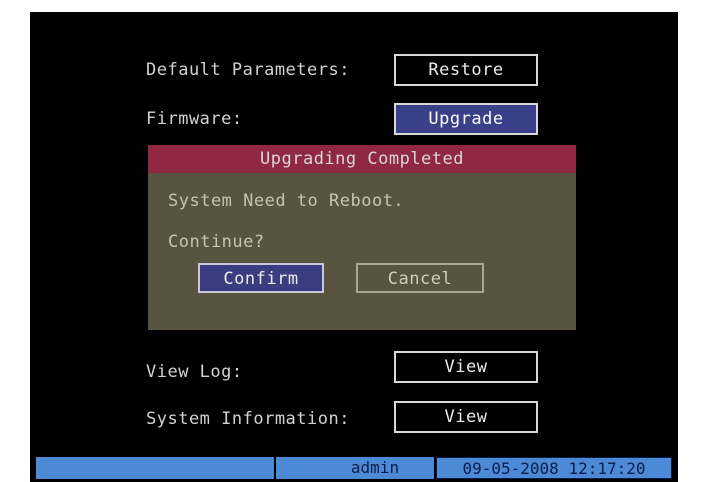 The width and height of the screenshot is (705, 482). I want to click on status-bar-blank-segment, so click(155, 468).